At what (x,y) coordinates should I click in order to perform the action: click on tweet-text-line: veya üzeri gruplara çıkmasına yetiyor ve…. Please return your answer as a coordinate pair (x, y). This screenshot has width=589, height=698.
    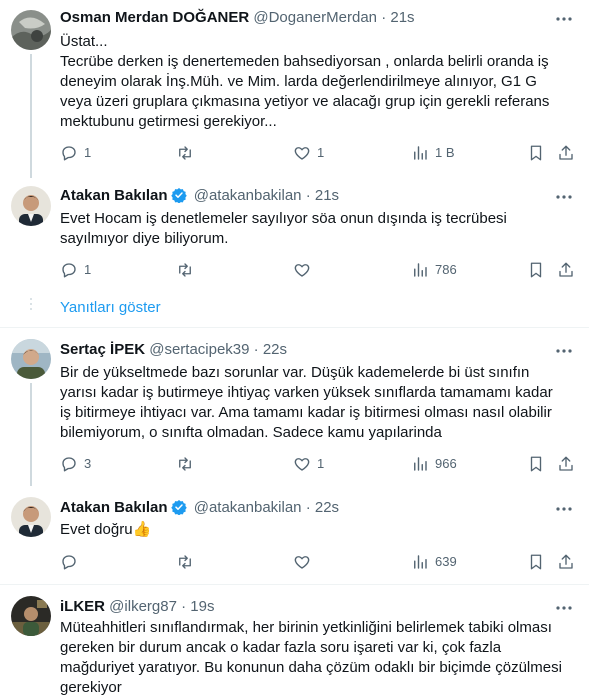
    Looking at the image, I should click on (305, 101).